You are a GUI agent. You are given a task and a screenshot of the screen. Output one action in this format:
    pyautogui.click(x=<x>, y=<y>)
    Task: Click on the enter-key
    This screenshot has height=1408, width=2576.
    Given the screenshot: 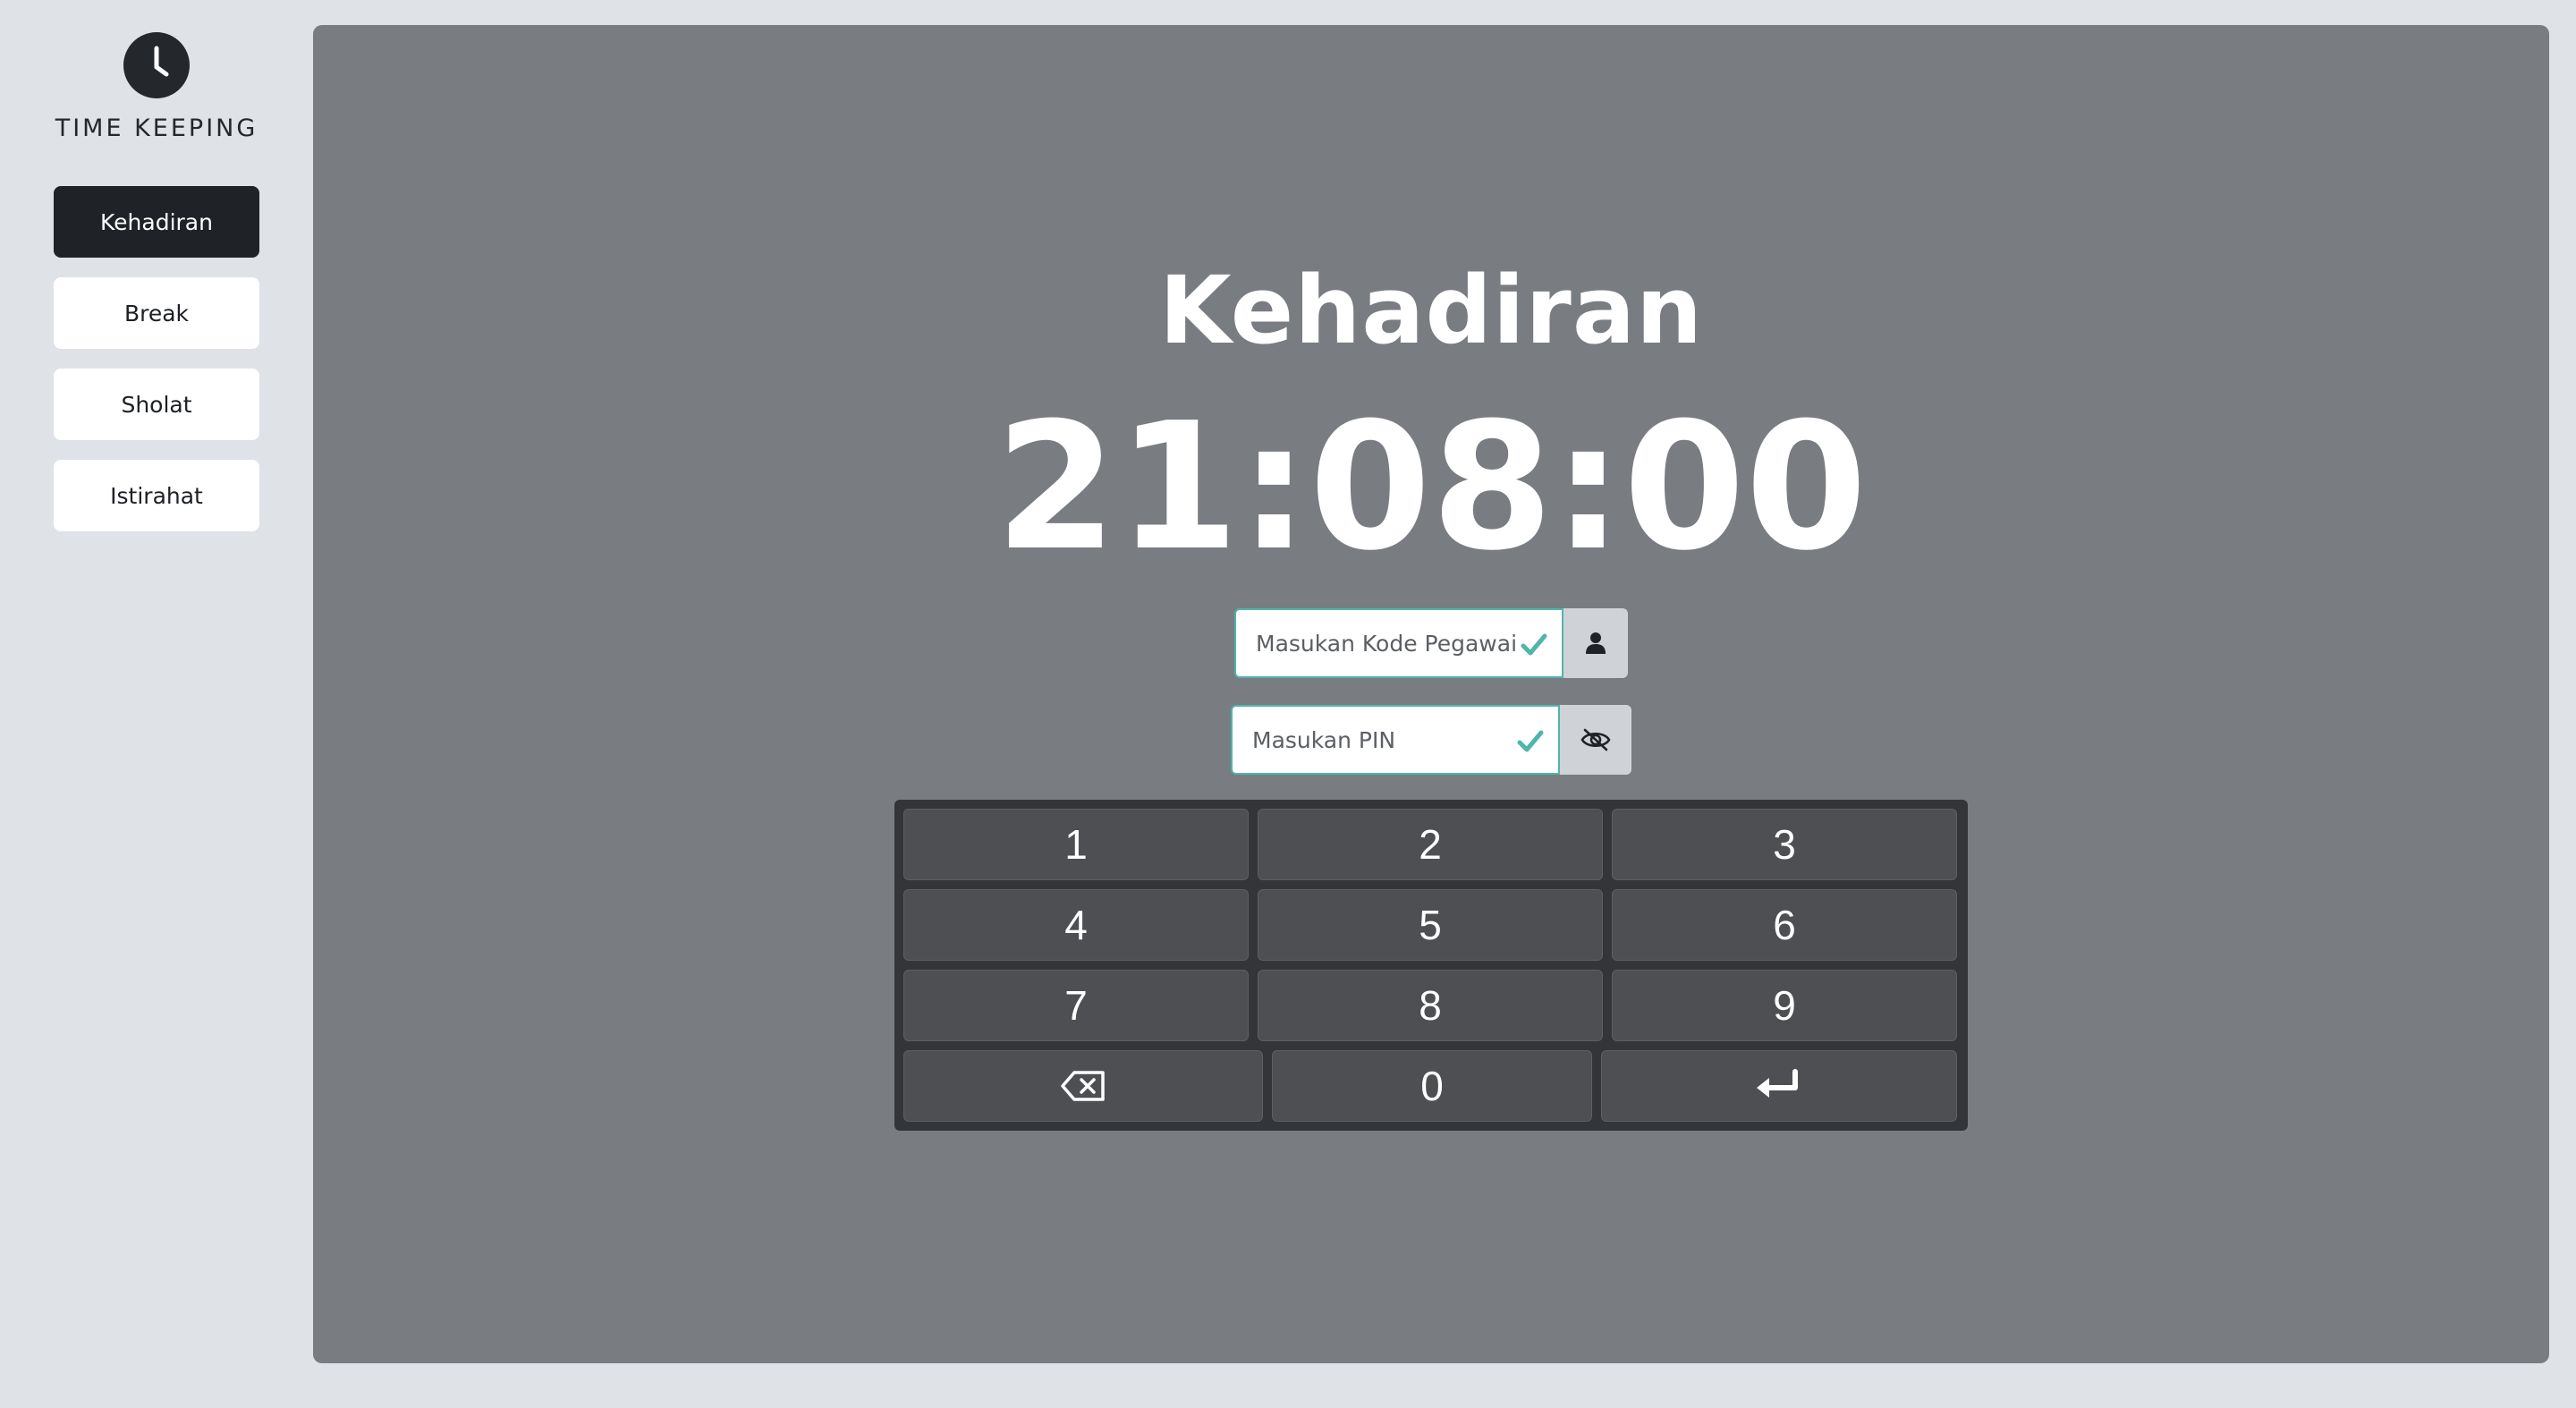 What is the action you would take?
    pyautogui.click(x=1779, y=1086)
    